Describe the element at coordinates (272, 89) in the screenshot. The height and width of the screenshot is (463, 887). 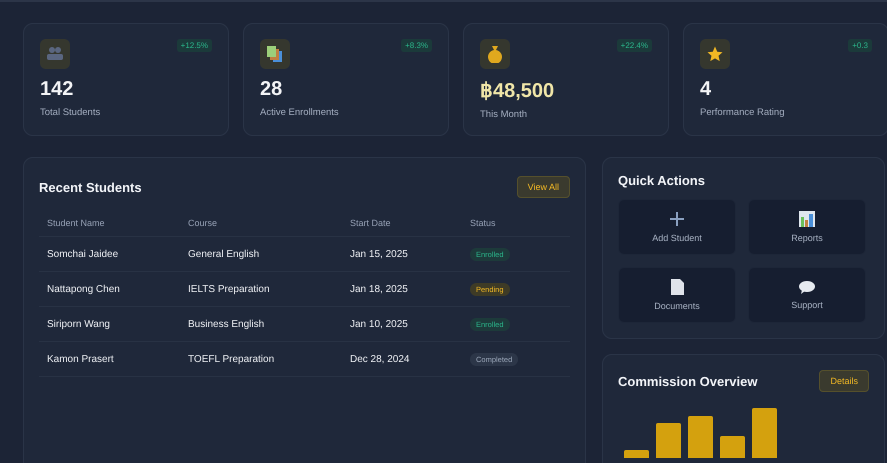
I see `stat-value: 28` at that location.